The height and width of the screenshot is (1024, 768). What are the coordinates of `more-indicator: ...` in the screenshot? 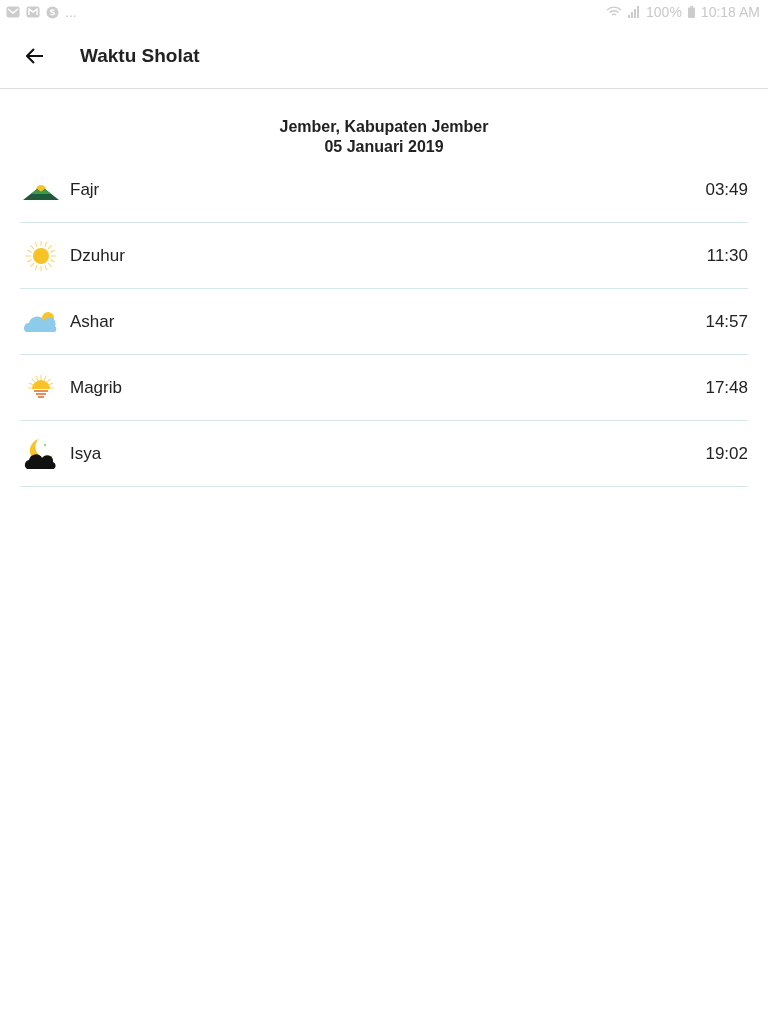 It's located at (71, 12).